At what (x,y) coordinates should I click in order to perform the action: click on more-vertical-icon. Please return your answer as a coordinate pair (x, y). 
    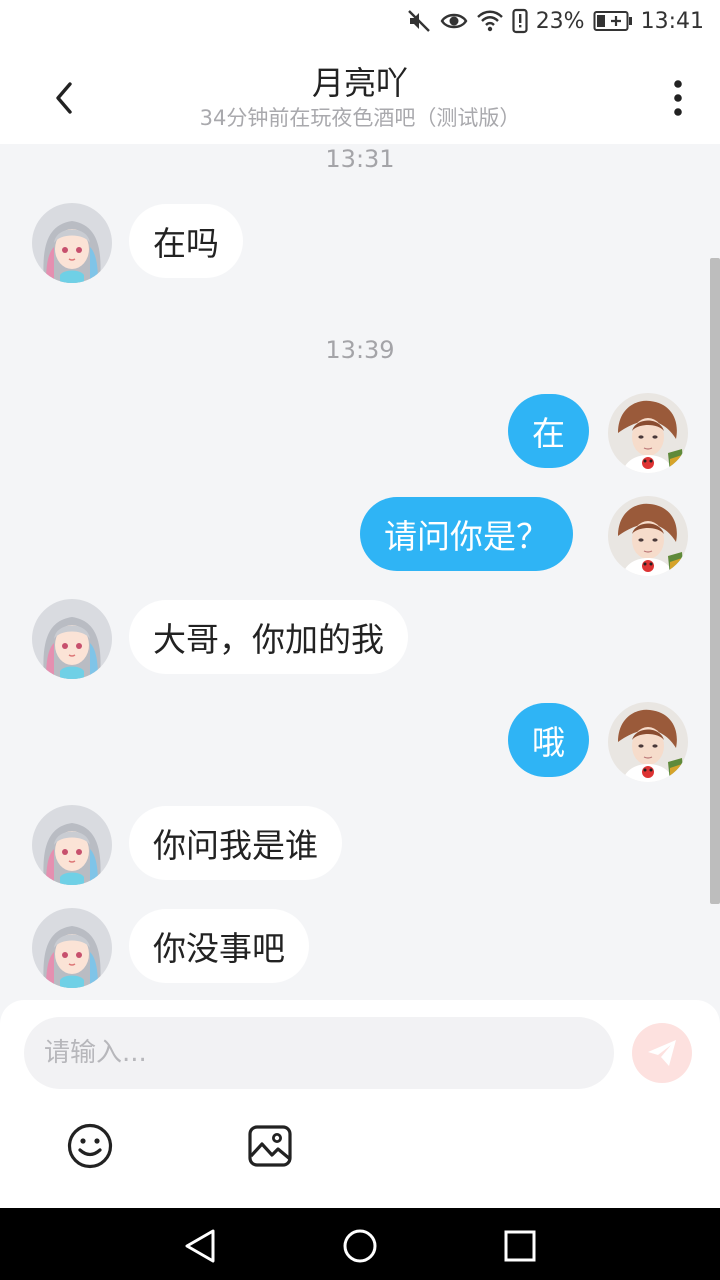
    Looking at the image, I should click on (678, 98).